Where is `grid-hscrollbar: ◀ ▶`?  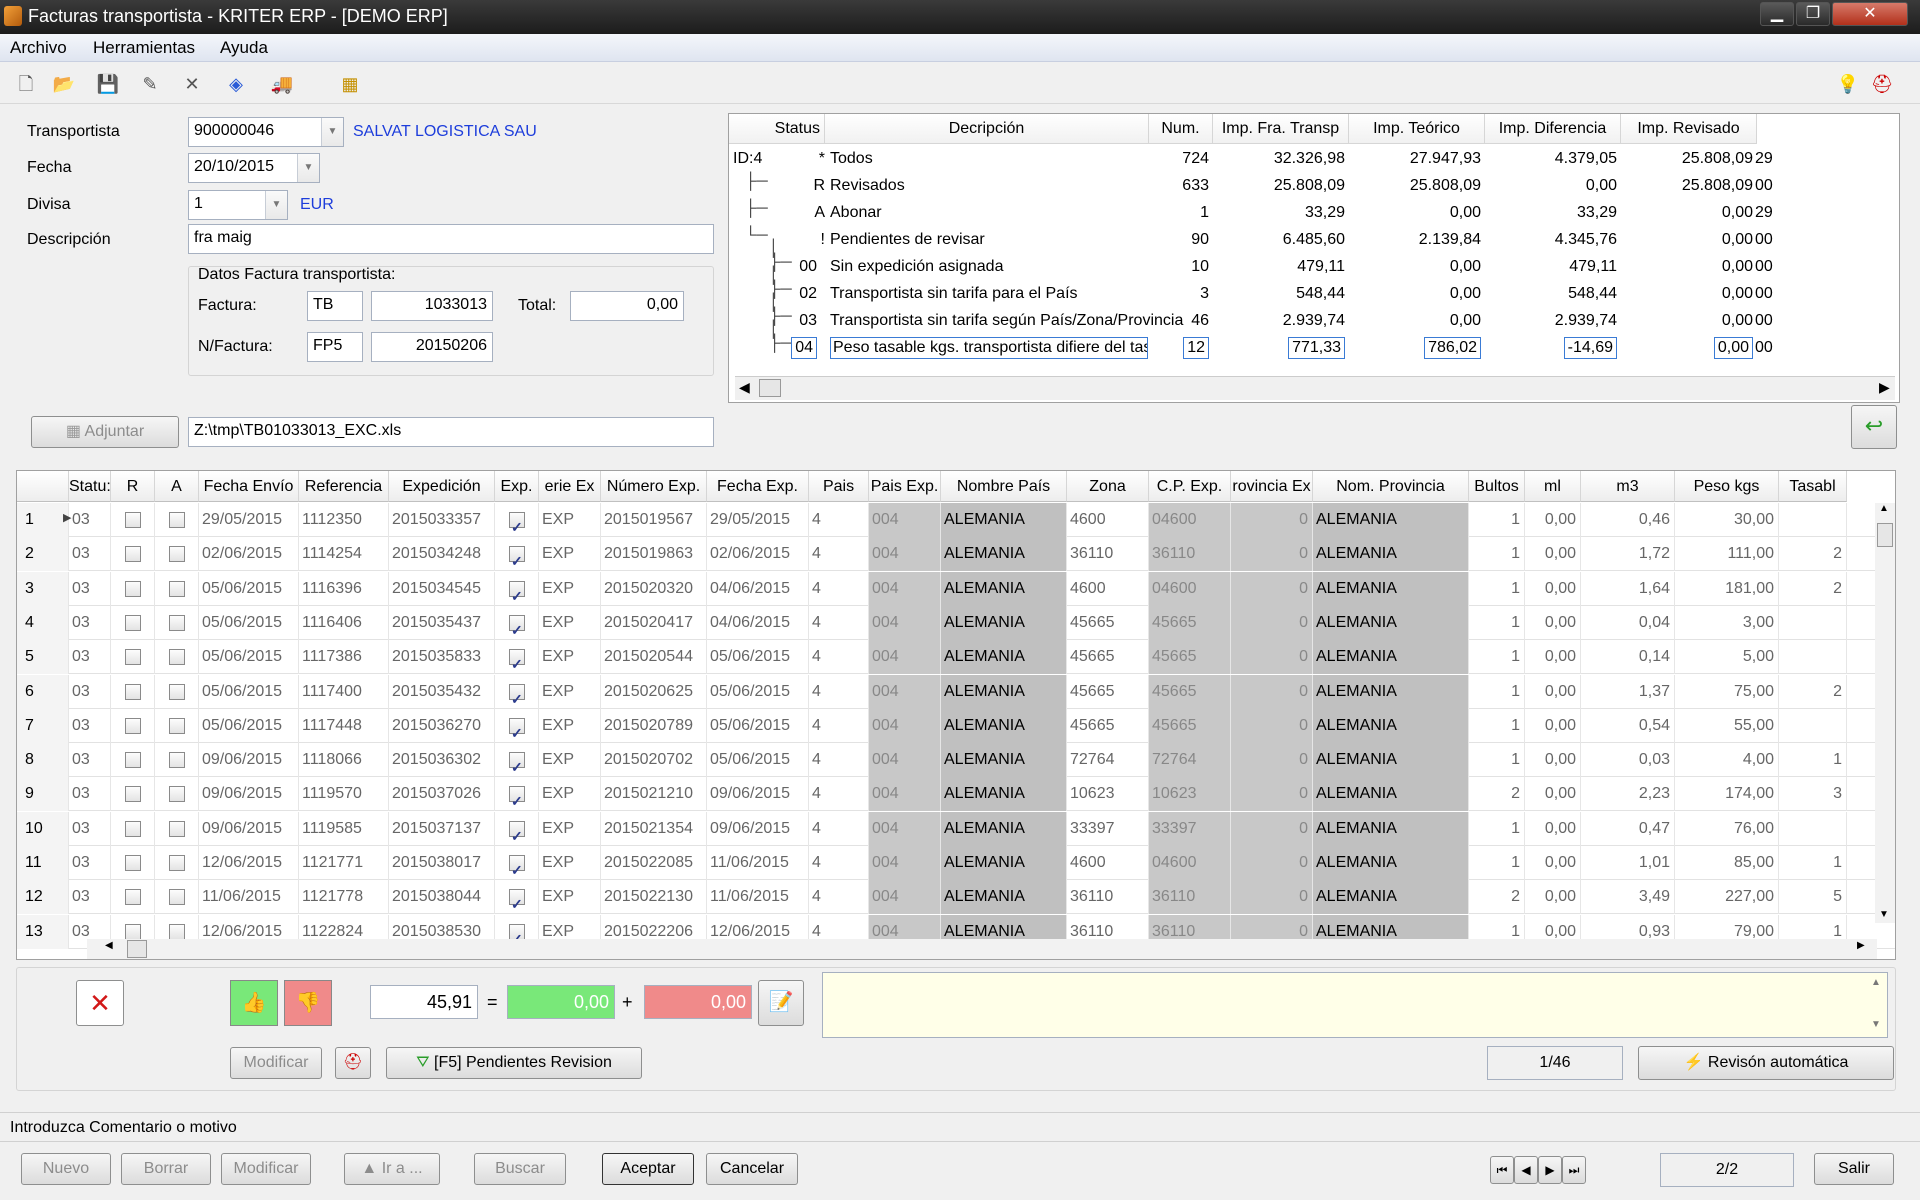 grid-hscrollbar: ◀ ▶ is located at coordinates (982, 949).